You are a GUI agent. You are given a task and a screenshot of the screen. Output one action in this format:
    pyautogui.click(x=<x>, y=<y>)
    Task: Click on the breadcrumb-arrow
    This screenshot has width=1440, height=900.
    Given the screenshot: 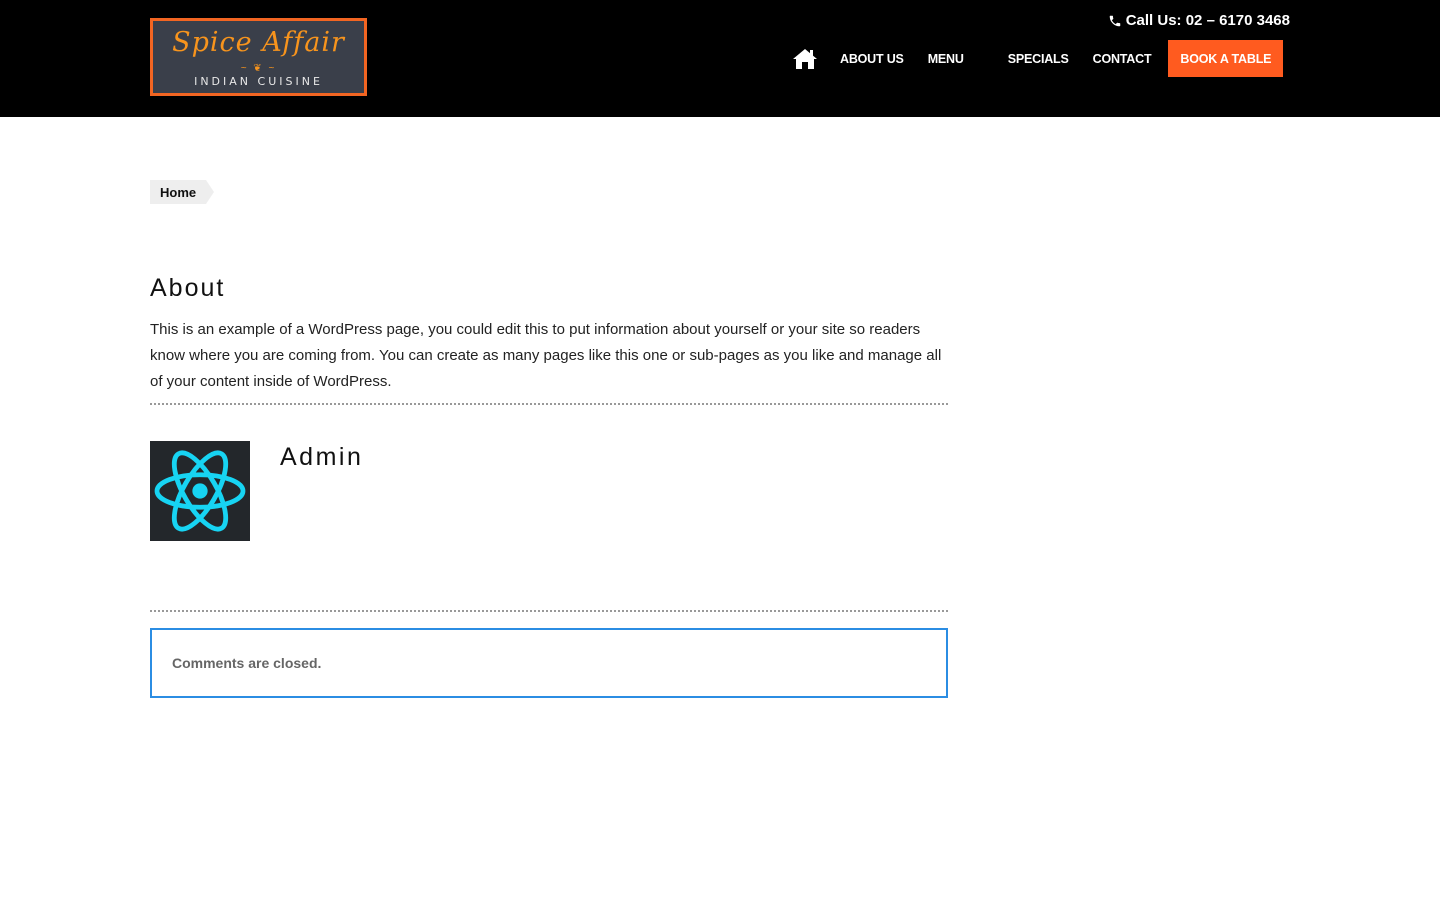 What is the action you would take?
    pyautogui.click(x=210, y=192)
    